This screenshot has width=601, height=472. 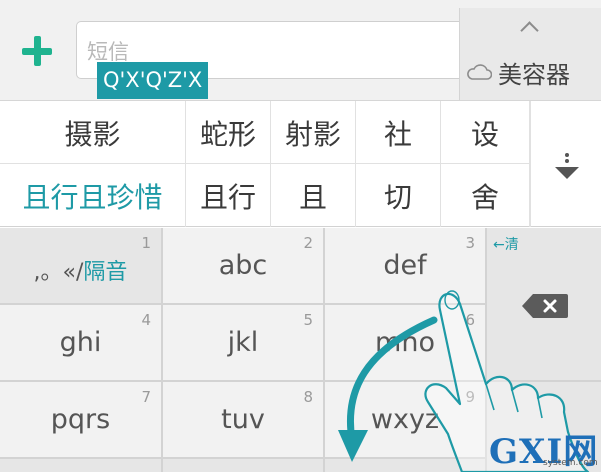 What do you see at coordinates (313, 195) in the screenshot?
I see `candidate-word: 且` at bounding box center [313, 195].